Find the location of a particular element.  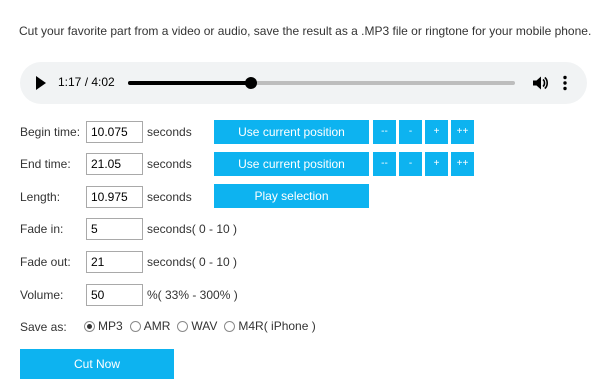

format-label-amr: AMR is located at coordinates (157, 326).